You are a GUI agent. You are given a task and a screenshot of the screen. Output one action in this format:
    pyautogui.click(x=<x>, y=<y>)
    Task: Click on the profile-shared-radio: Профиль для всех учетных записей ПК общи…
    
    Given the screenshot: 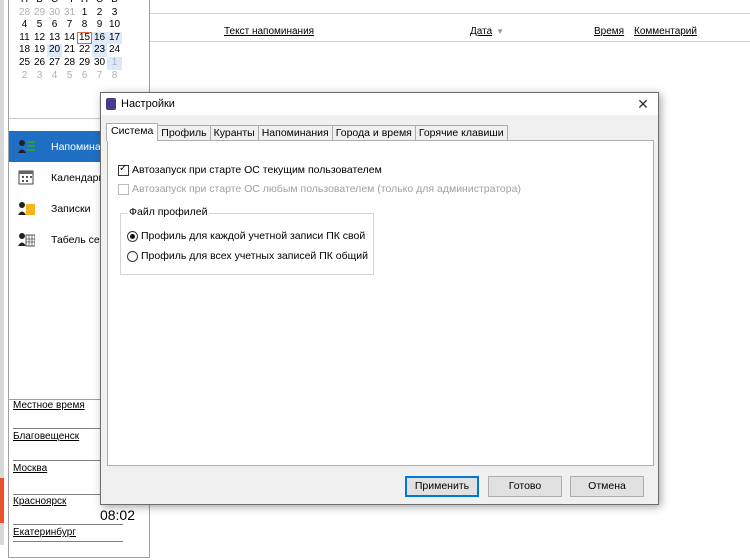 What is the action you would take?
    pyautogui.click(x=247, y=256)
    